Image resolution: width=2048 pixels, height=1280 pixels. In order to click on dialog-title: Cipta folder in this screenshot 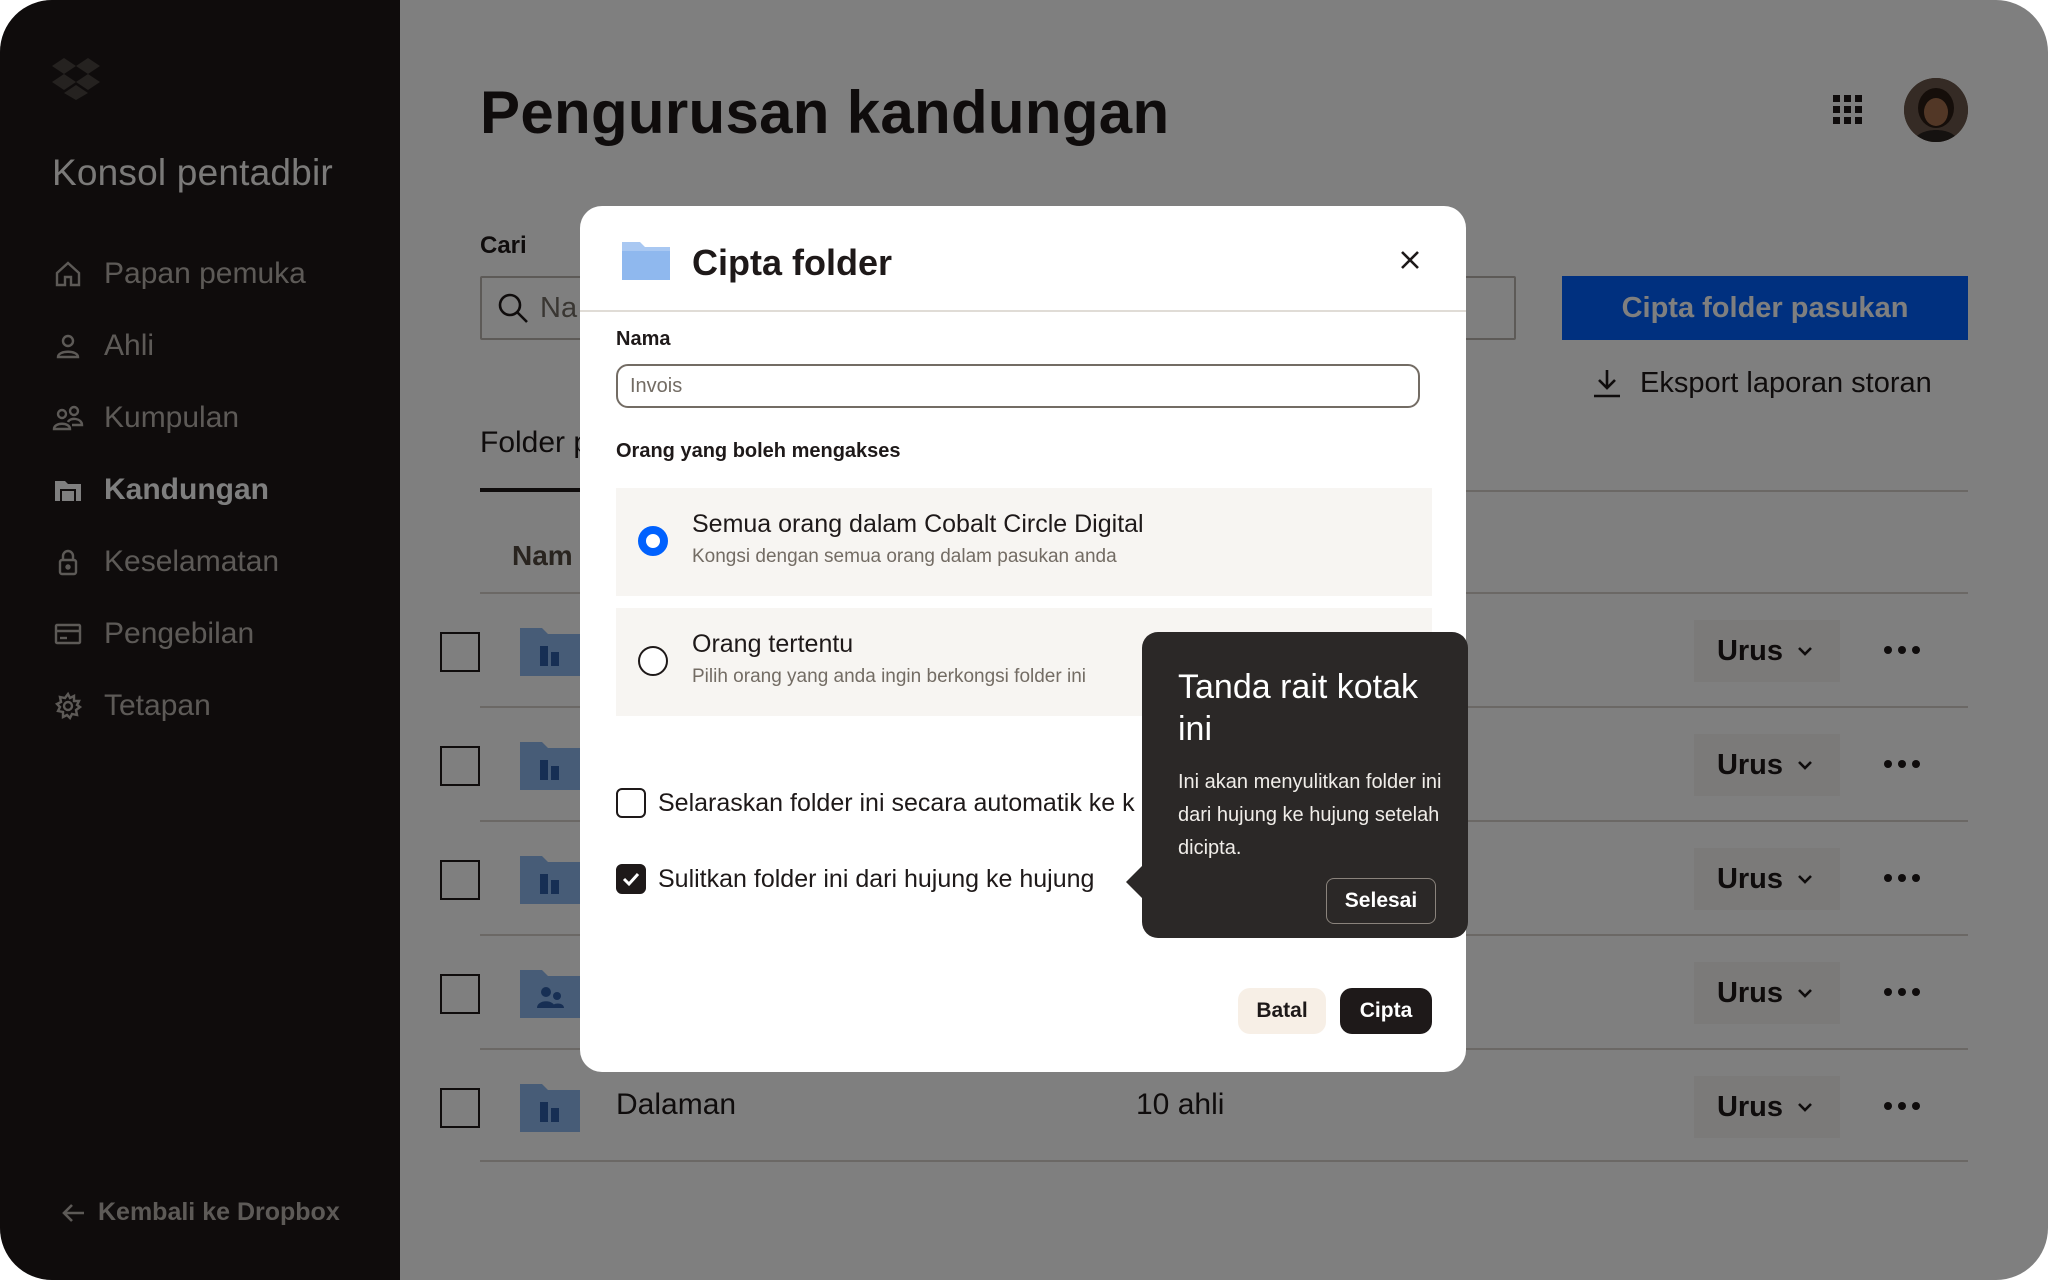, I will do `click(792, 262)`.